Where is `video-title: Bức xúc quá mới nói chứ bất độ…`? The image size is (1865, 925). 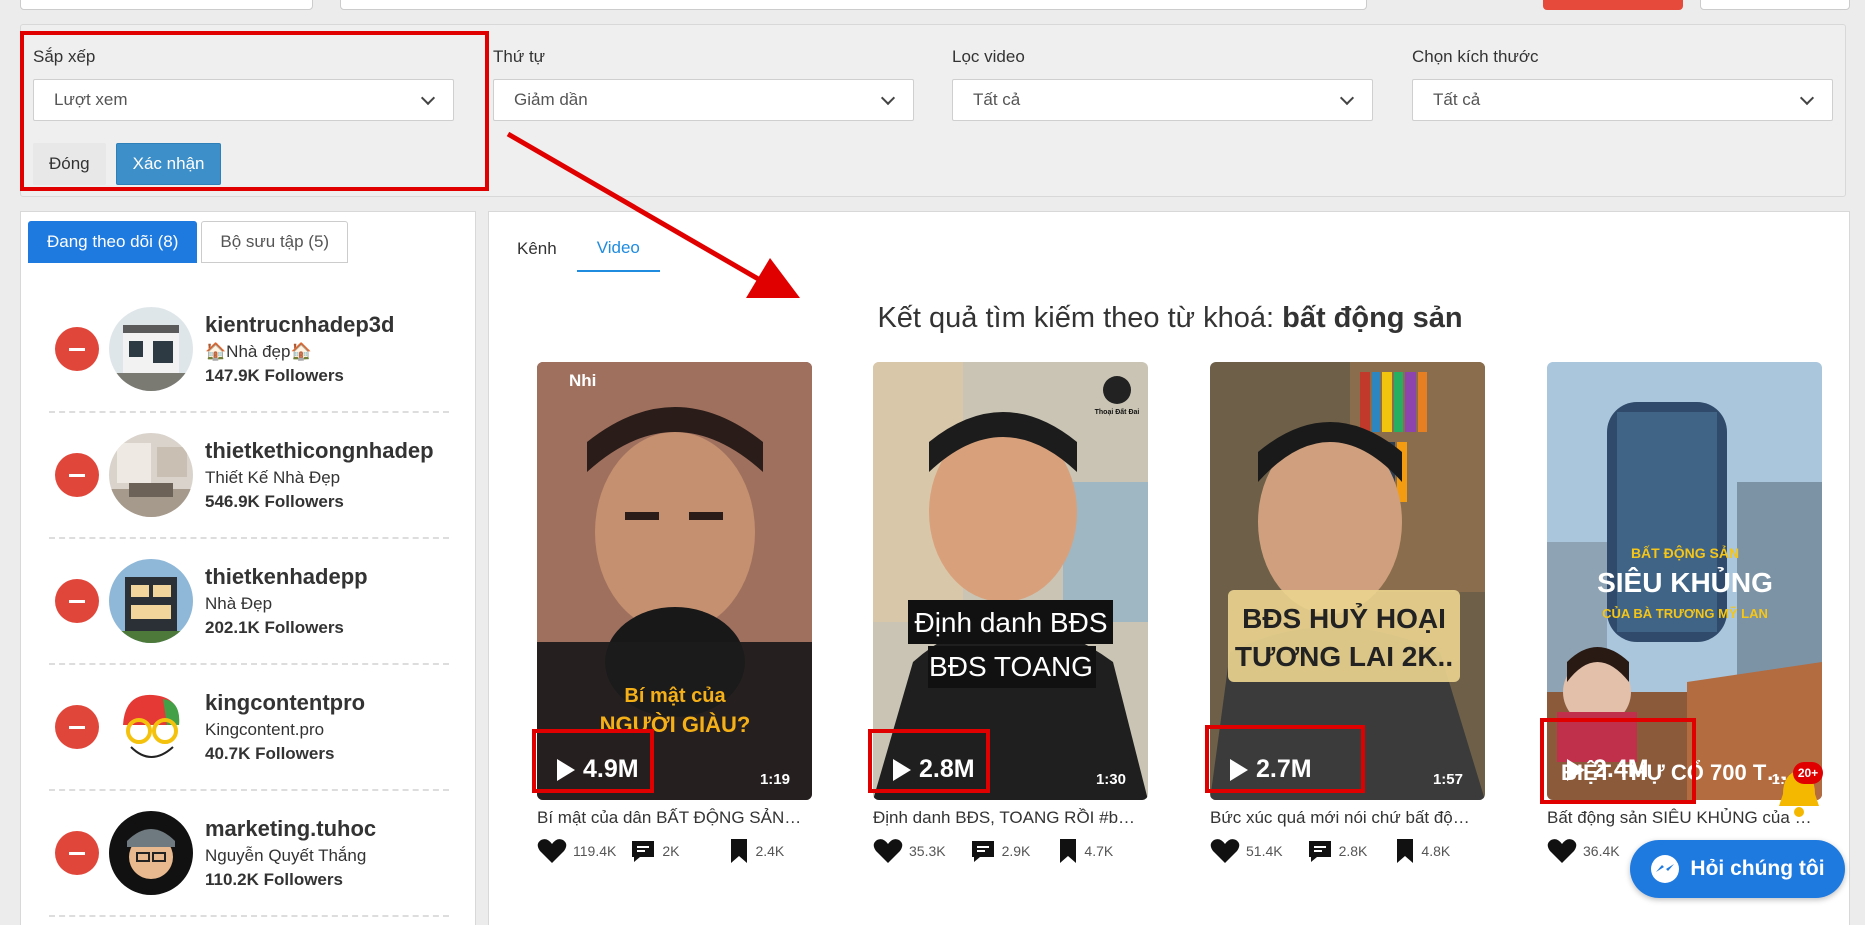
video-title: Bức xúc quá mới nói chứ bất độ… is located at coordinates (1347, 818).